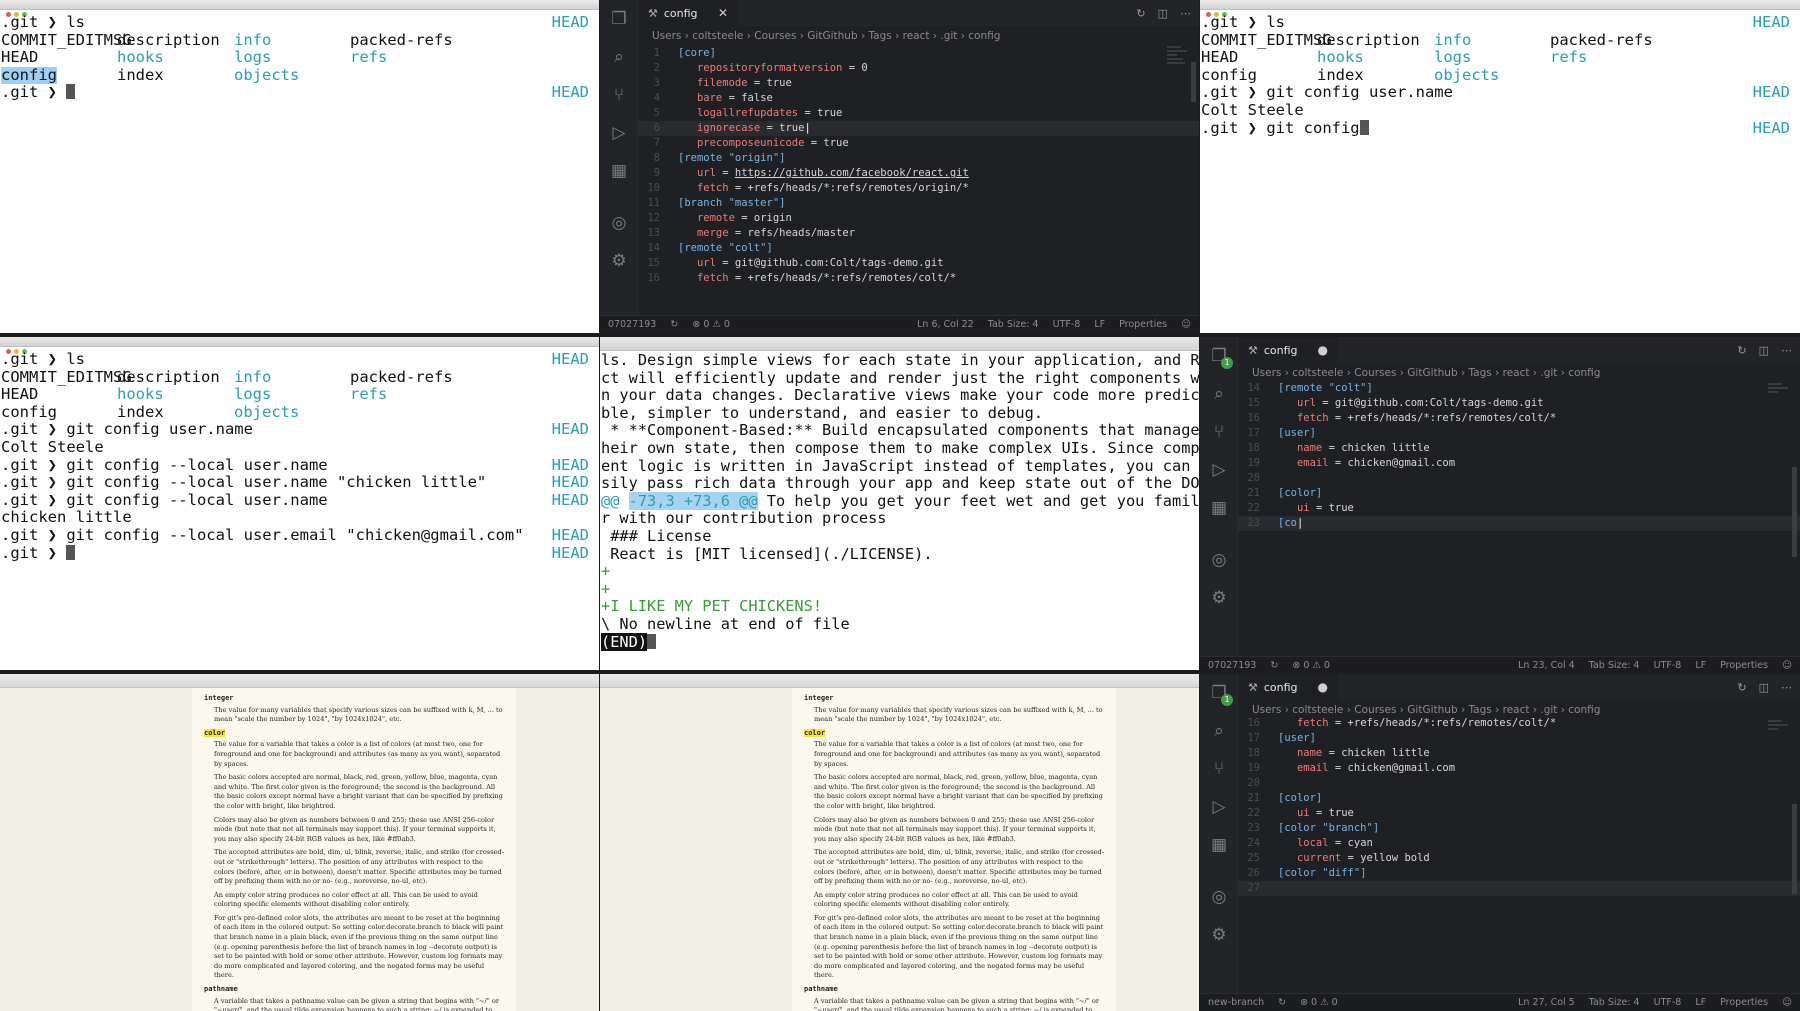 This screenshot has height=1011, width=1800. What do you see at coordinates (1614, 1002) in the screenshot?
I see `tab-size: Tab Size: 4` at bounding box center [1614, 1002].